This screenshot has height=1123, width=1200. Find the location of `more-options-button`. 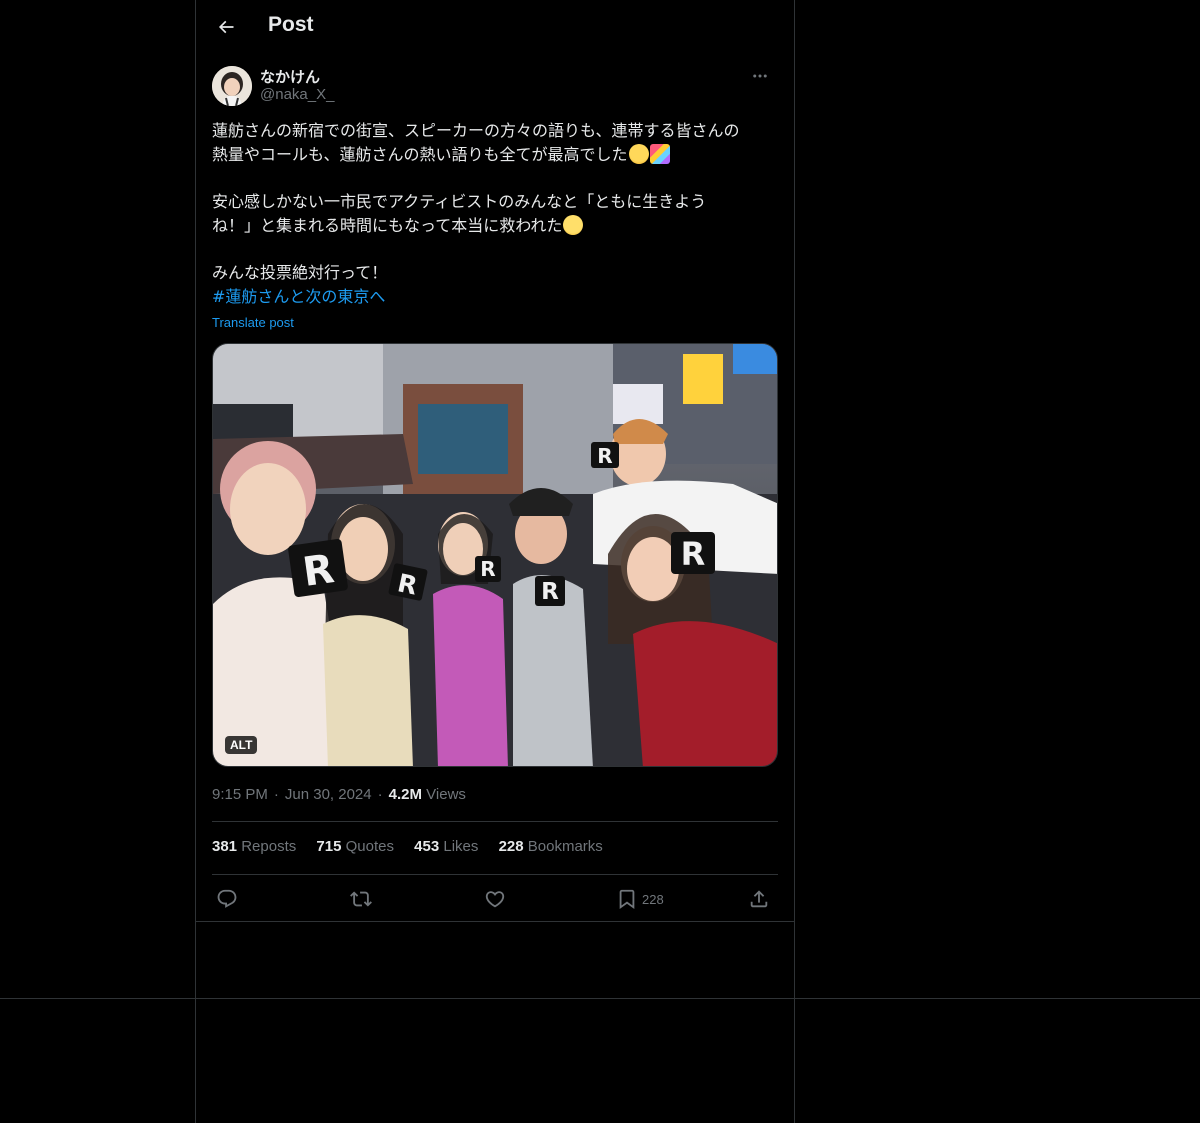

more-options-button is located at coordinates (760, 76).